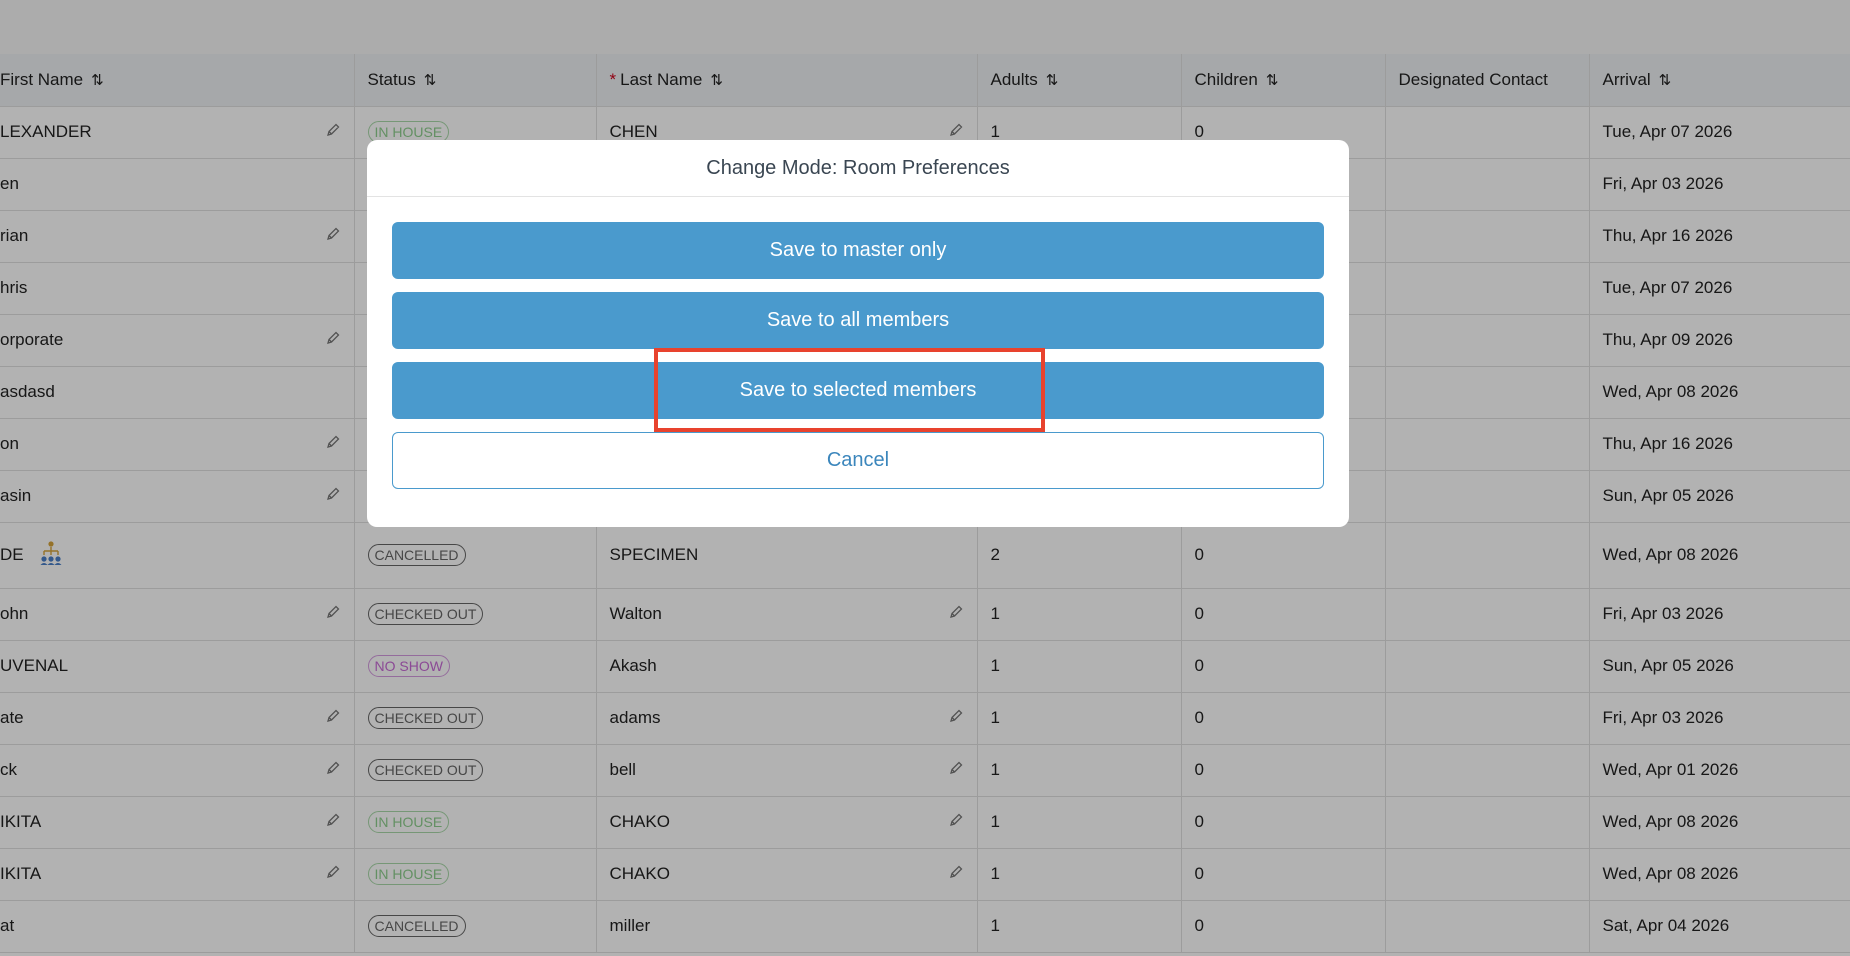 Image resolution: width=1850 pixels, height=956 pixels. I want to click on cancel-button: Cancel, so click(858, 460).